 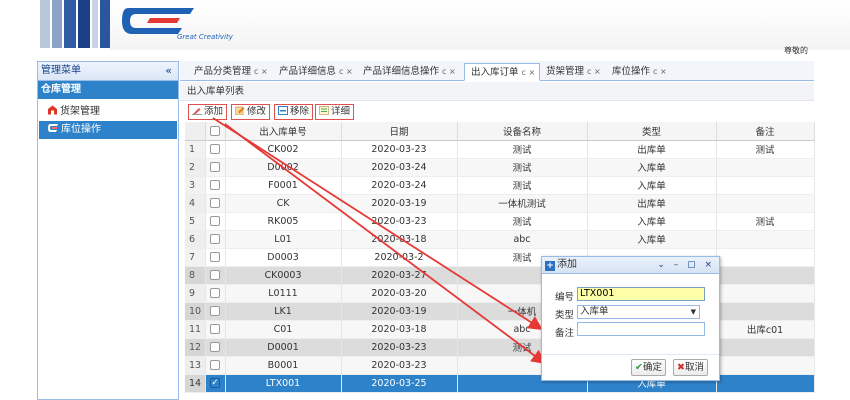 What do you see at coordinates (399, 131) in the screenshot?
I see `column-header-date: 日期` at bounding box center [399, 131].